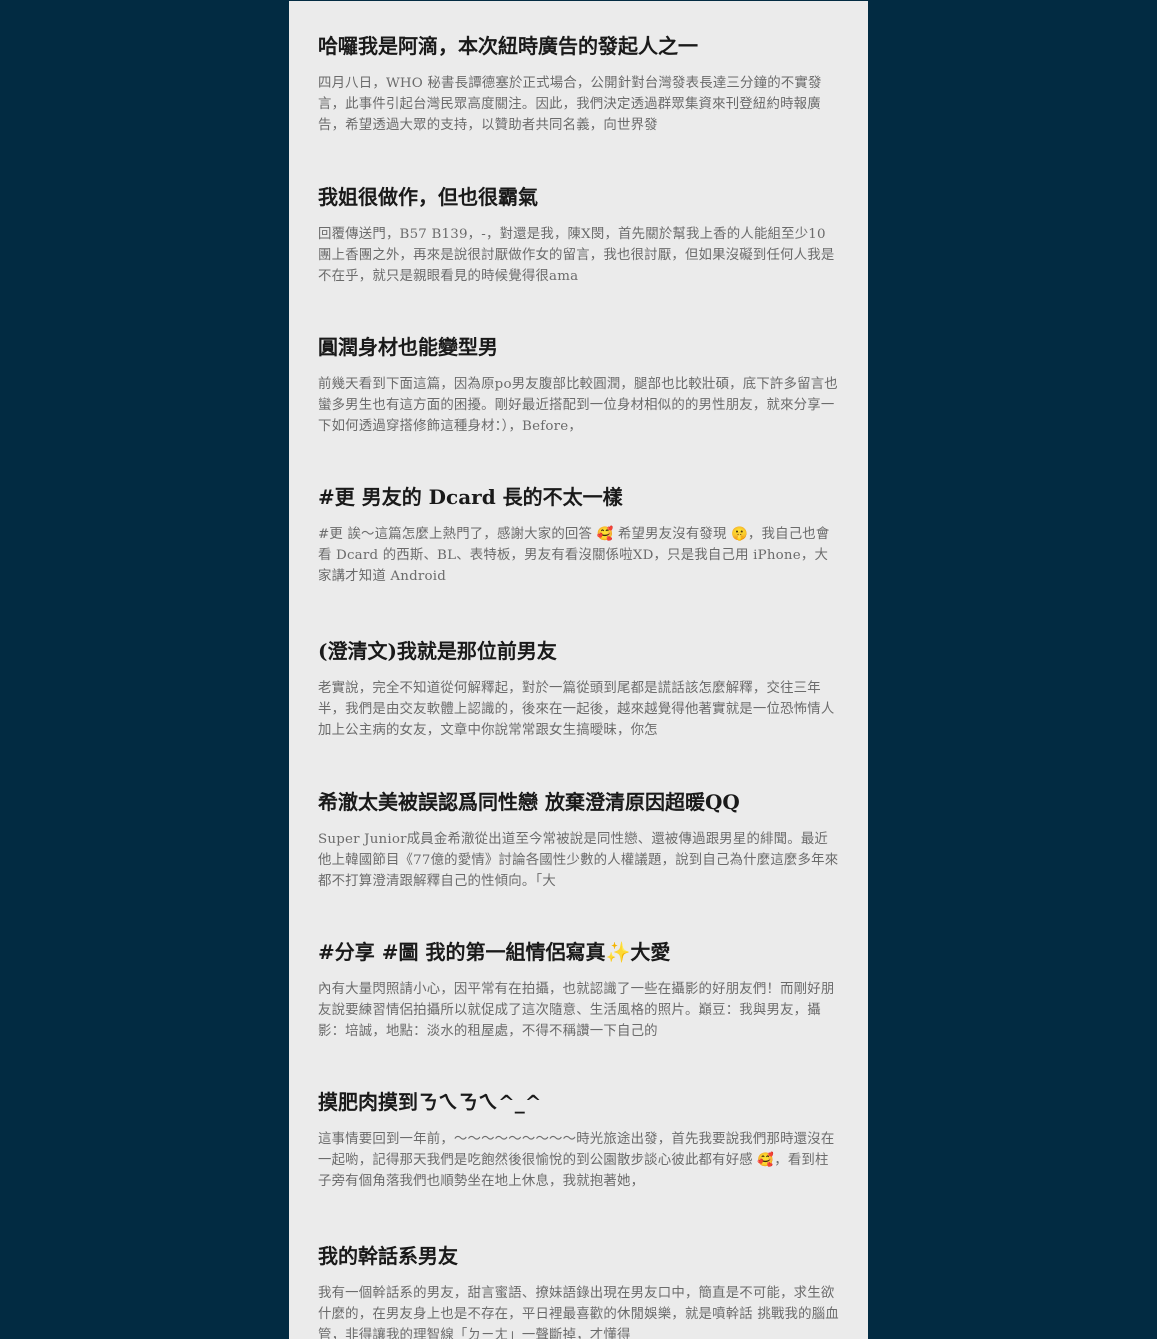 Image resolution: width=1157 pixels, height=1339 pixels. Describe the element at coordinates (578, 46) in the screenshot. I see `post-title: 哈囉我是阿滴，本次紐時廣告的發起人之一` at that location.